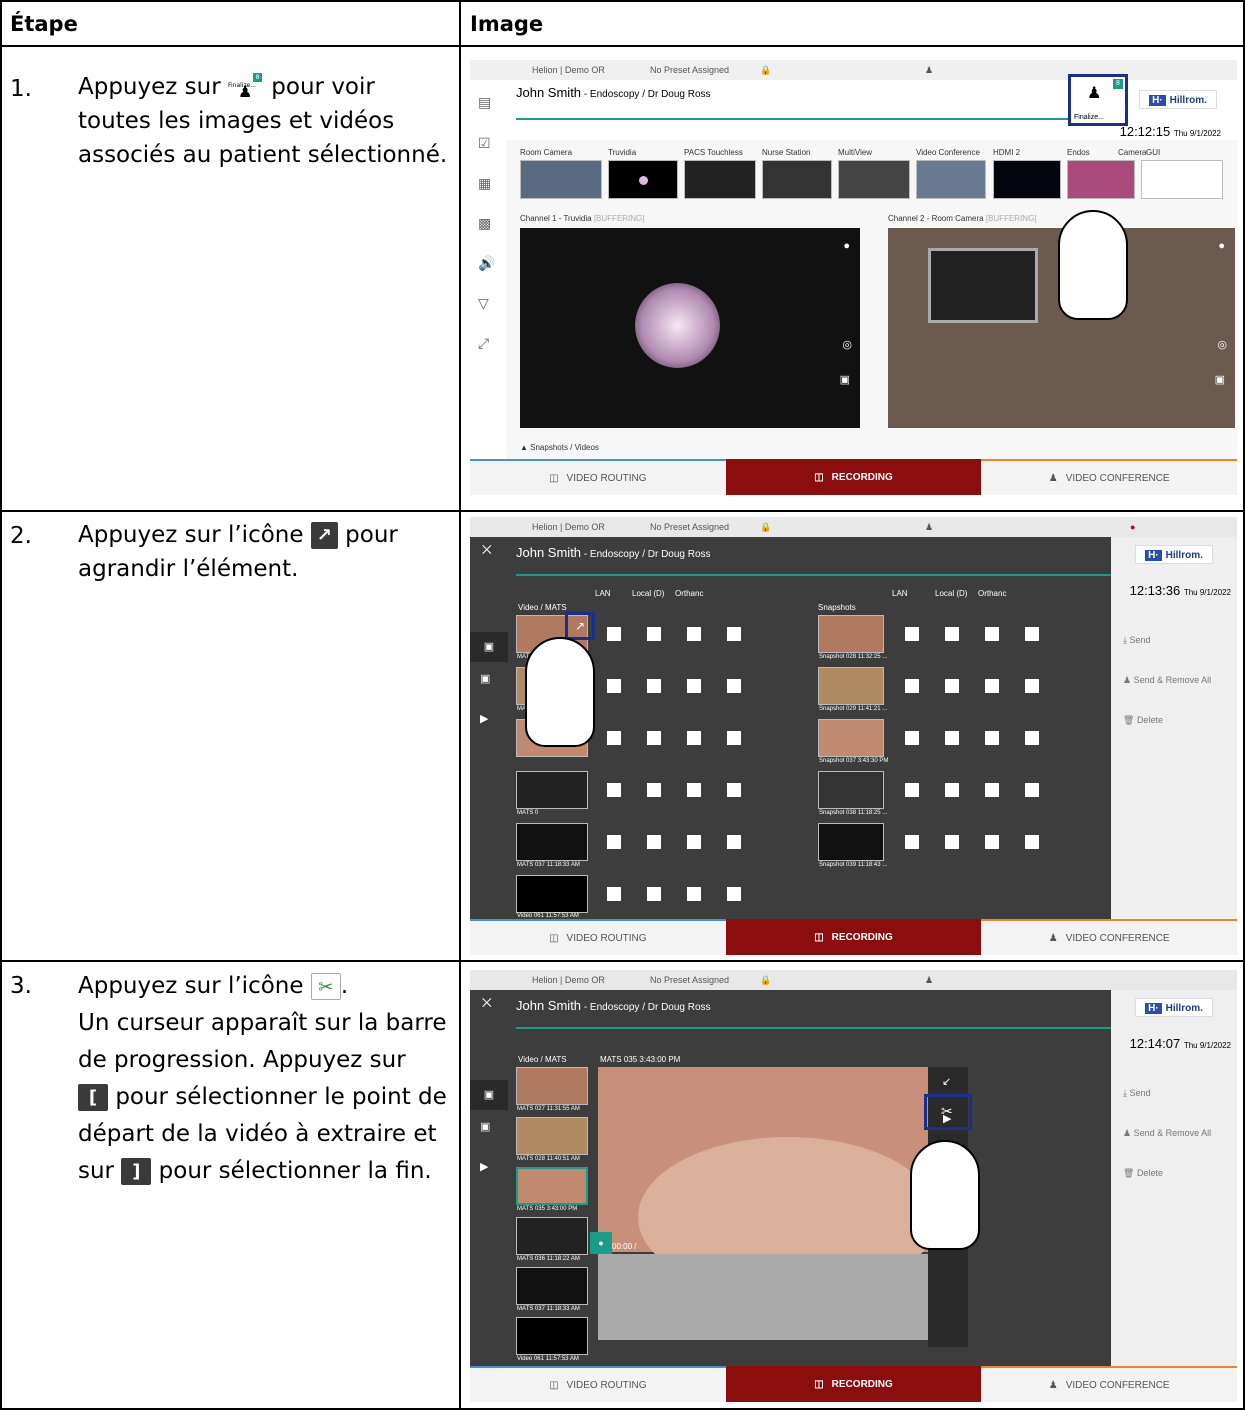  What do you see at coordinates (486, 263) in the screenshot?
I see `audio-icon: 🔊` at bounding box center [486, 263].